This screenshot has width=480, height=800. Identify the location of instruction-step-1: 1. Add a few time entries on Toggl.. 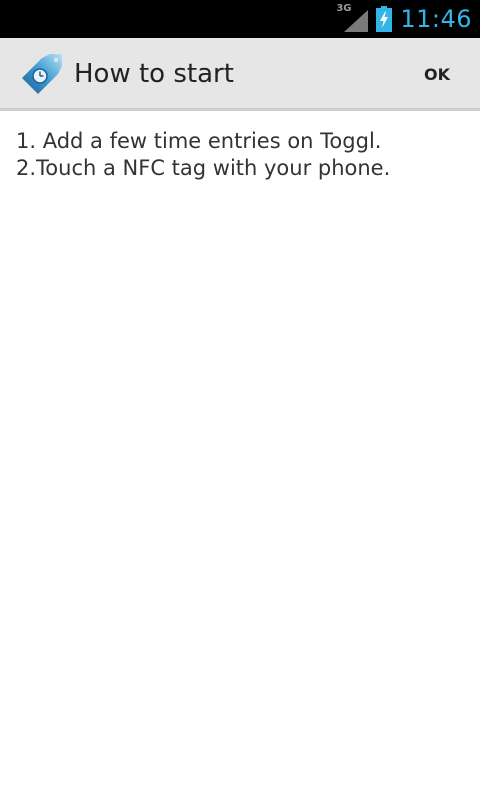
(199, 141).